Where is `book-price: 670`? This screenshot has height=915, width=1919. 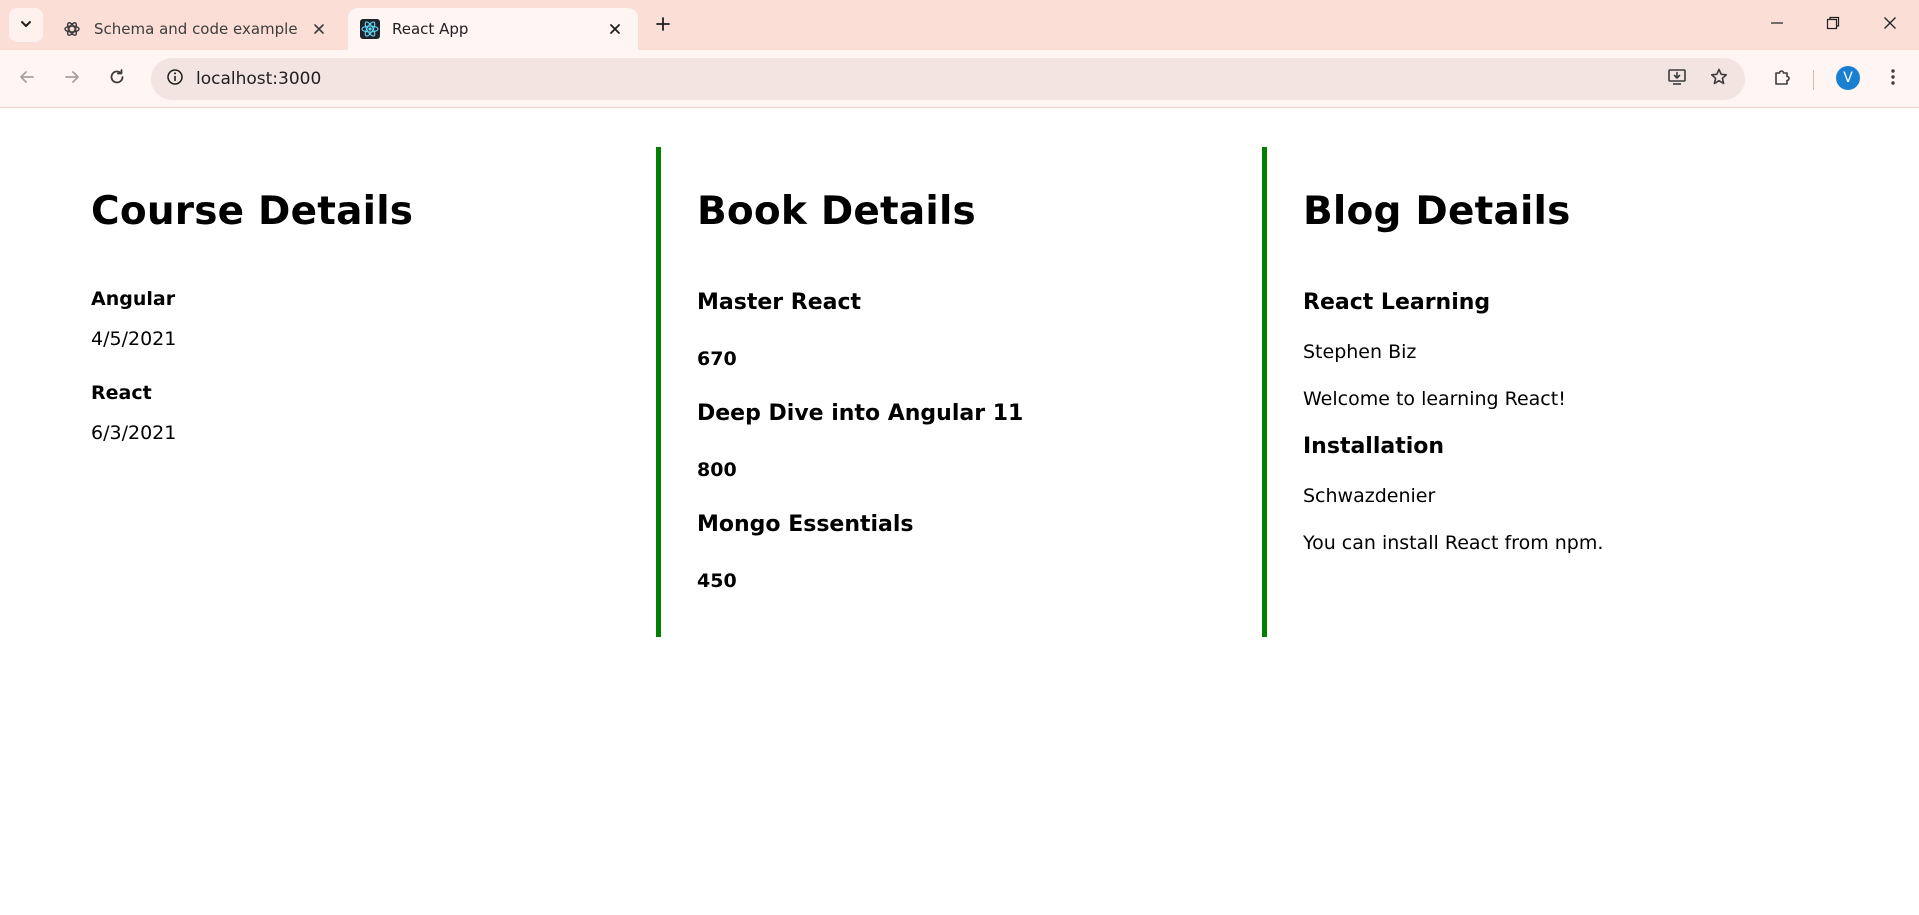
book-price: 670 is located at coordinates (717, 359).